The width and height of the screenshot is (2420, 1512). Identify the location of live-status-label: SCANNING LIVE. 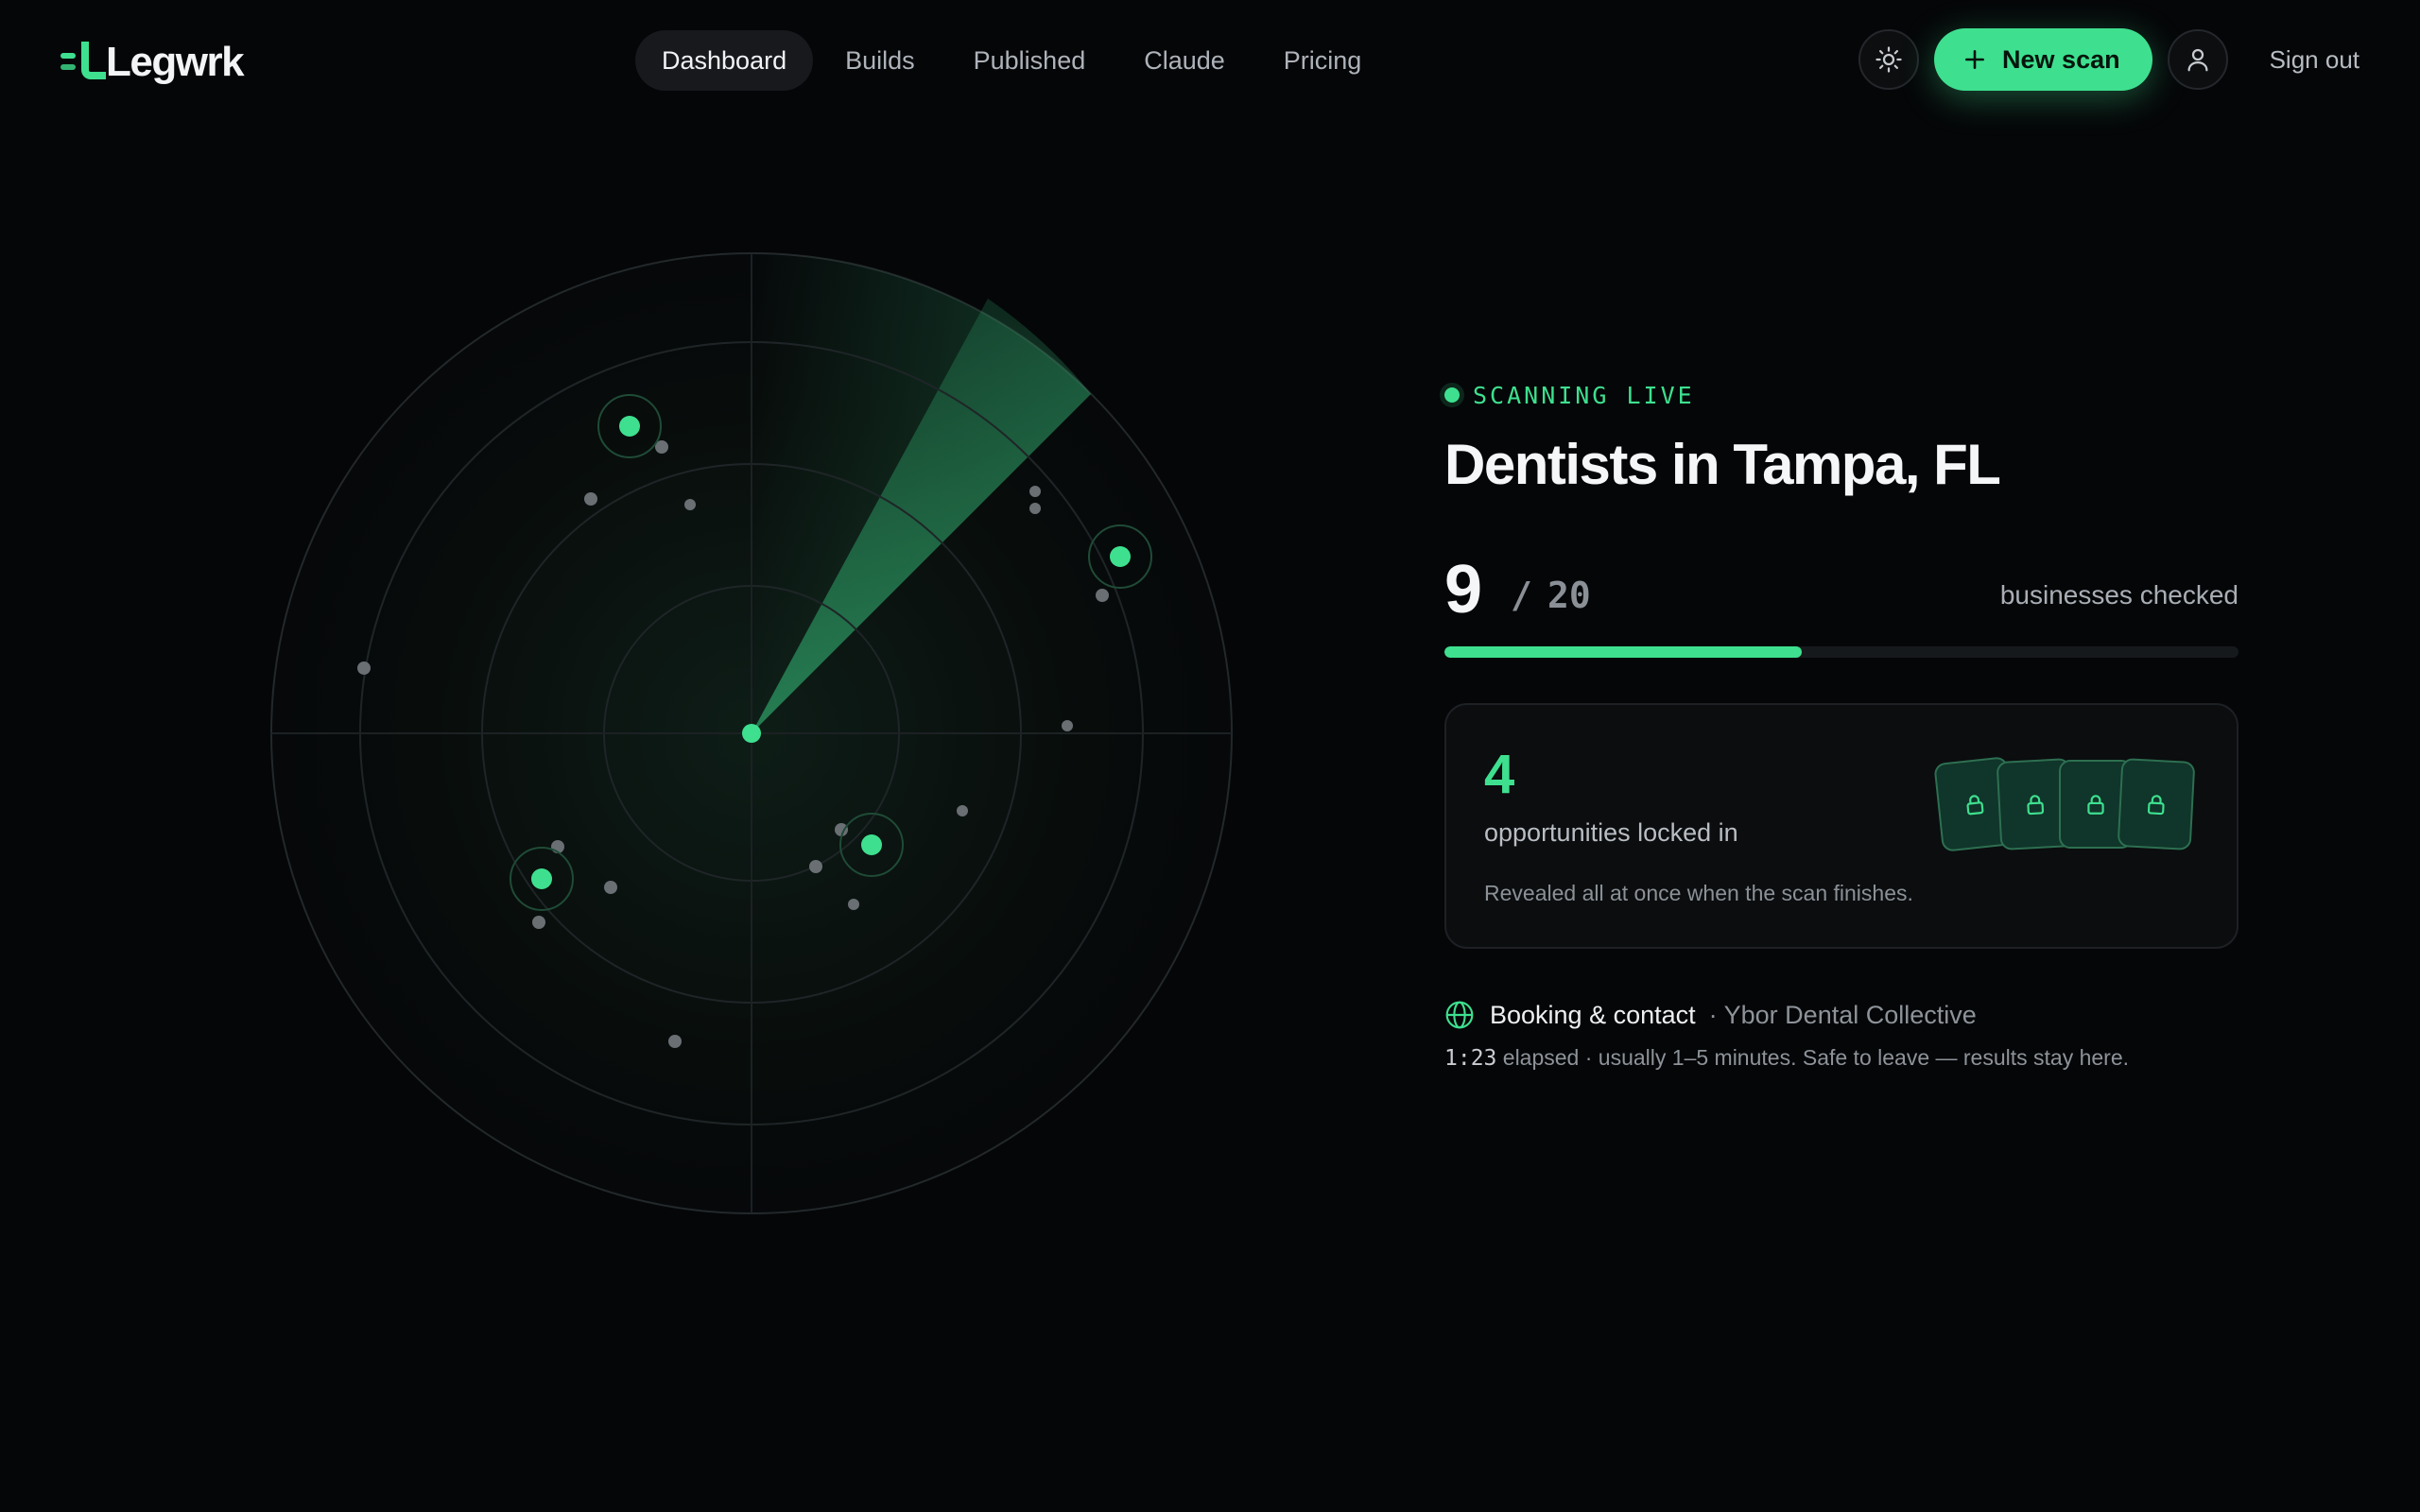
(1584, 395).